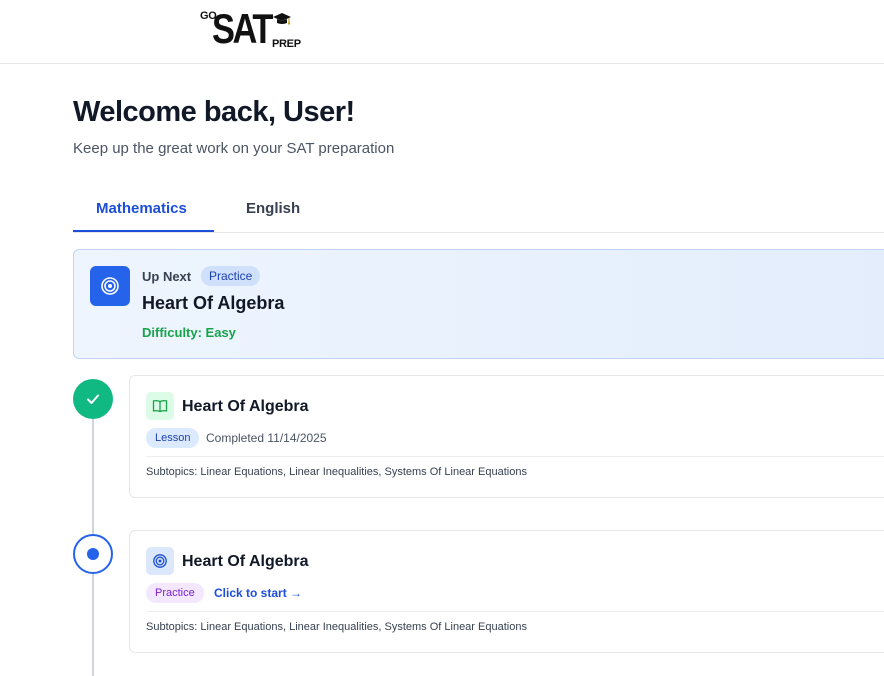 This screenshot has width=884, height=676. What do you see at coordinates (242, 28) in the screenshot?
I see `logo-sat-text: SAT` at bounding box center [242, 28].